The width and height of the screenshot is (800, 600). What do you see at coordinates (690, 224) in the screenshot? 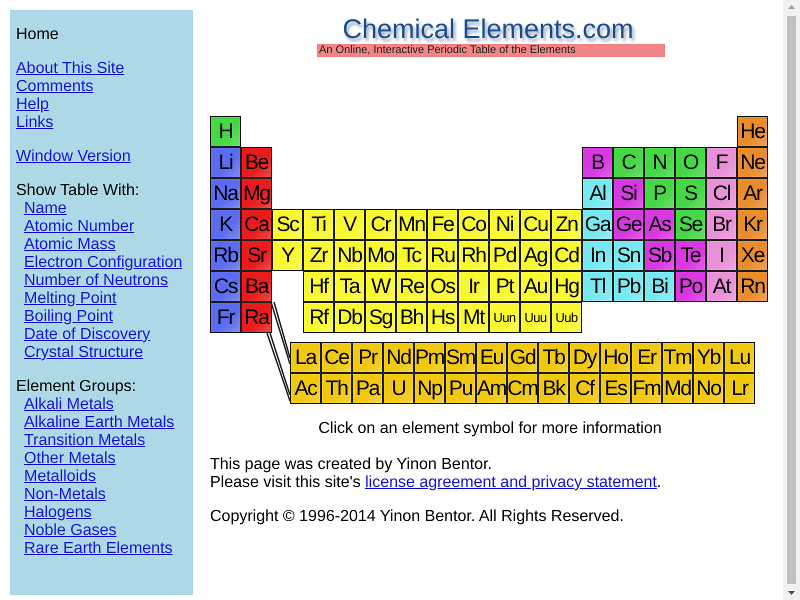
I see `element-cell: Se` at bounding box center [690, 224].